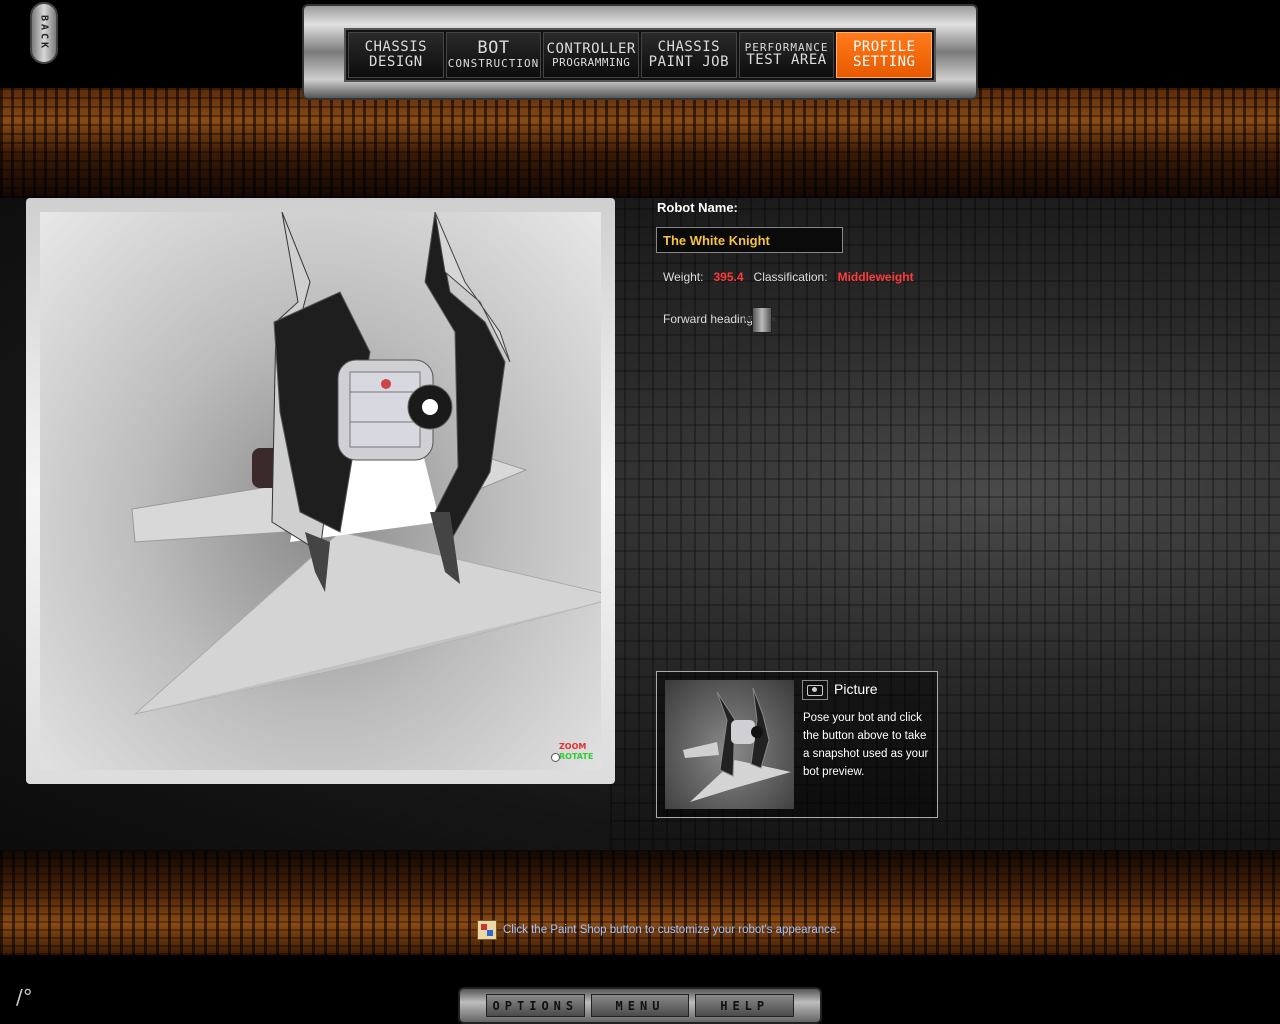  I want to click on weight-label: Weight:, so click(683, 277).